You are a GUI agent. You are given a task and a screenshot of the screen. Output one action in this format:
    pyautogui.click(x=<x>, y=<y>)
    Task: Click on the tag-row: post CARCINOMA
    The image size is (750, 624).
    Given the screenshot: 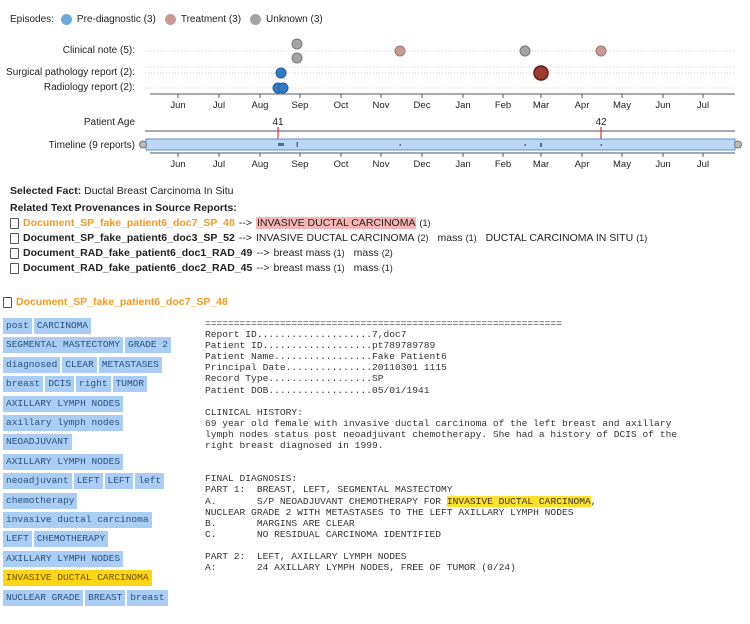 What is the action you would take?
    pyautogui.click(x=48, y=326)
    